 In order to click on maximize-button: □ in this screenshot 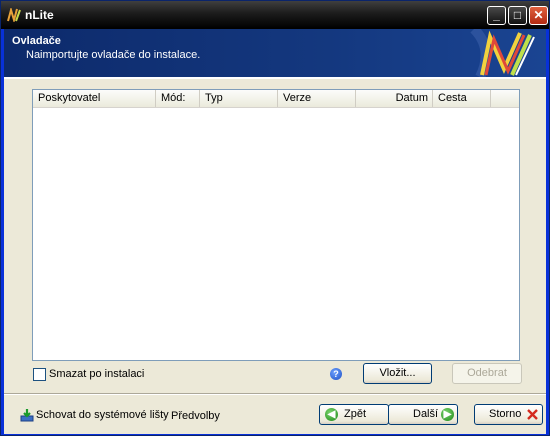, I will do `click(517, 15)`.